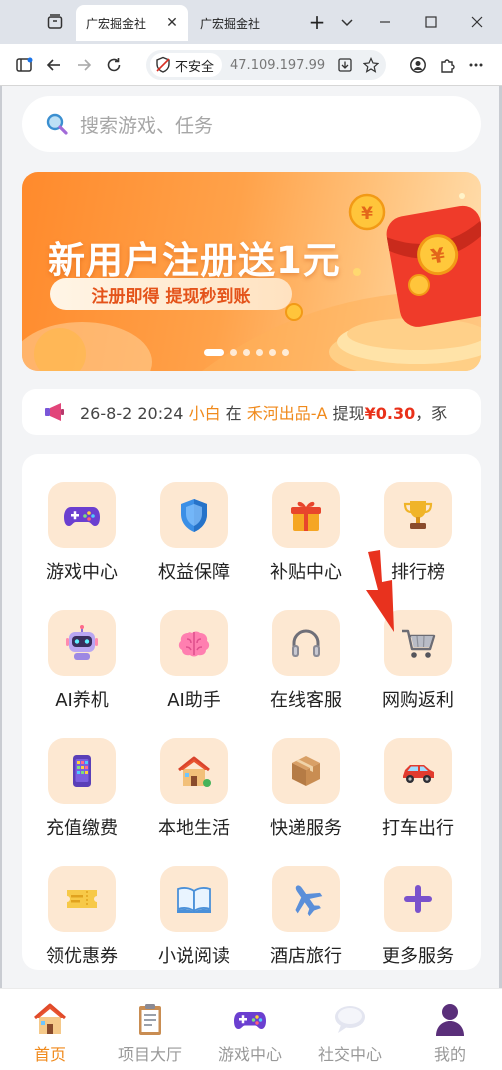 Image resolution: width=502 pixels, height=1070 pixels. I want to click on trophy-icon, so click(418, 515).